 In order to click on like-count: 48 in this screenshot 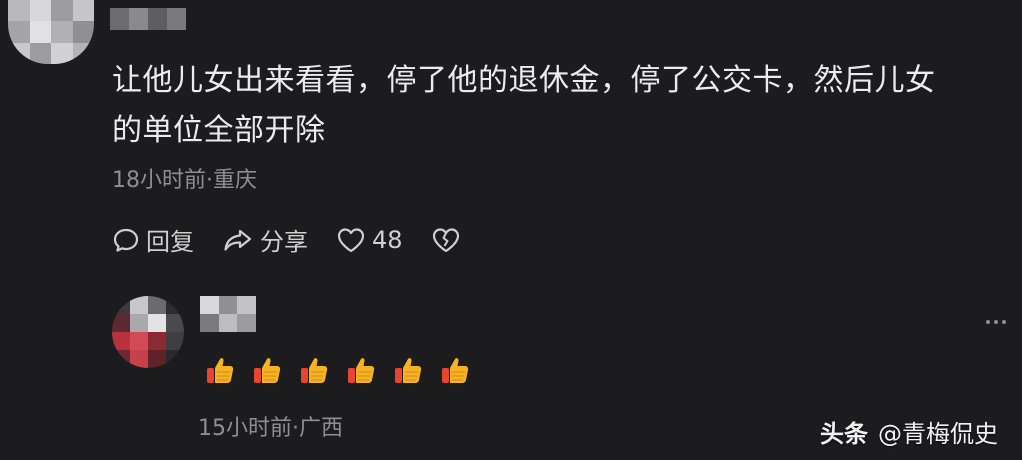, I will do `click(387, 239)`.